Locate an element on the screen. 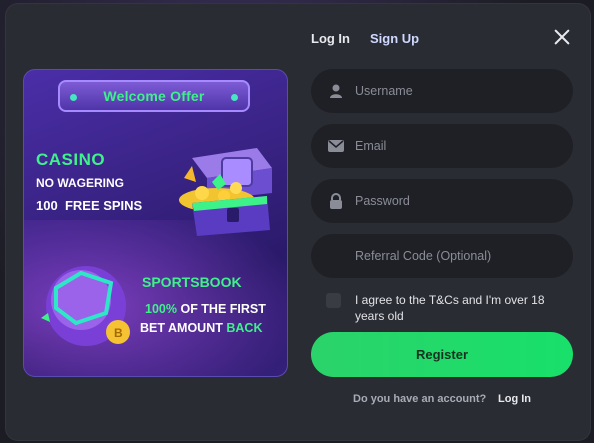 Image resolution: width=594 pixels, height=443 pixels. spins-label: FREE SPINS is located at coordinates (103, 205).